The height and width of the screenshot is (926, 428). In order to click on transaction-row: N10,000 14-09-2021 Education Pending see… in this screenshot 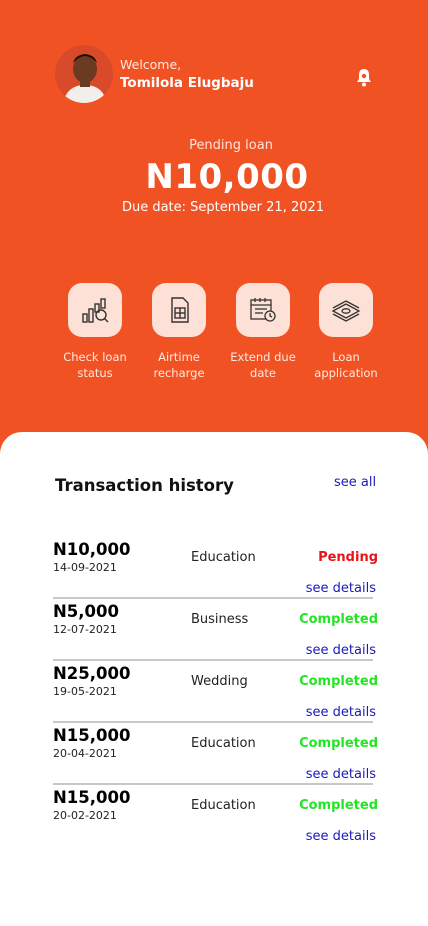, I will do `click(218, 571)`.